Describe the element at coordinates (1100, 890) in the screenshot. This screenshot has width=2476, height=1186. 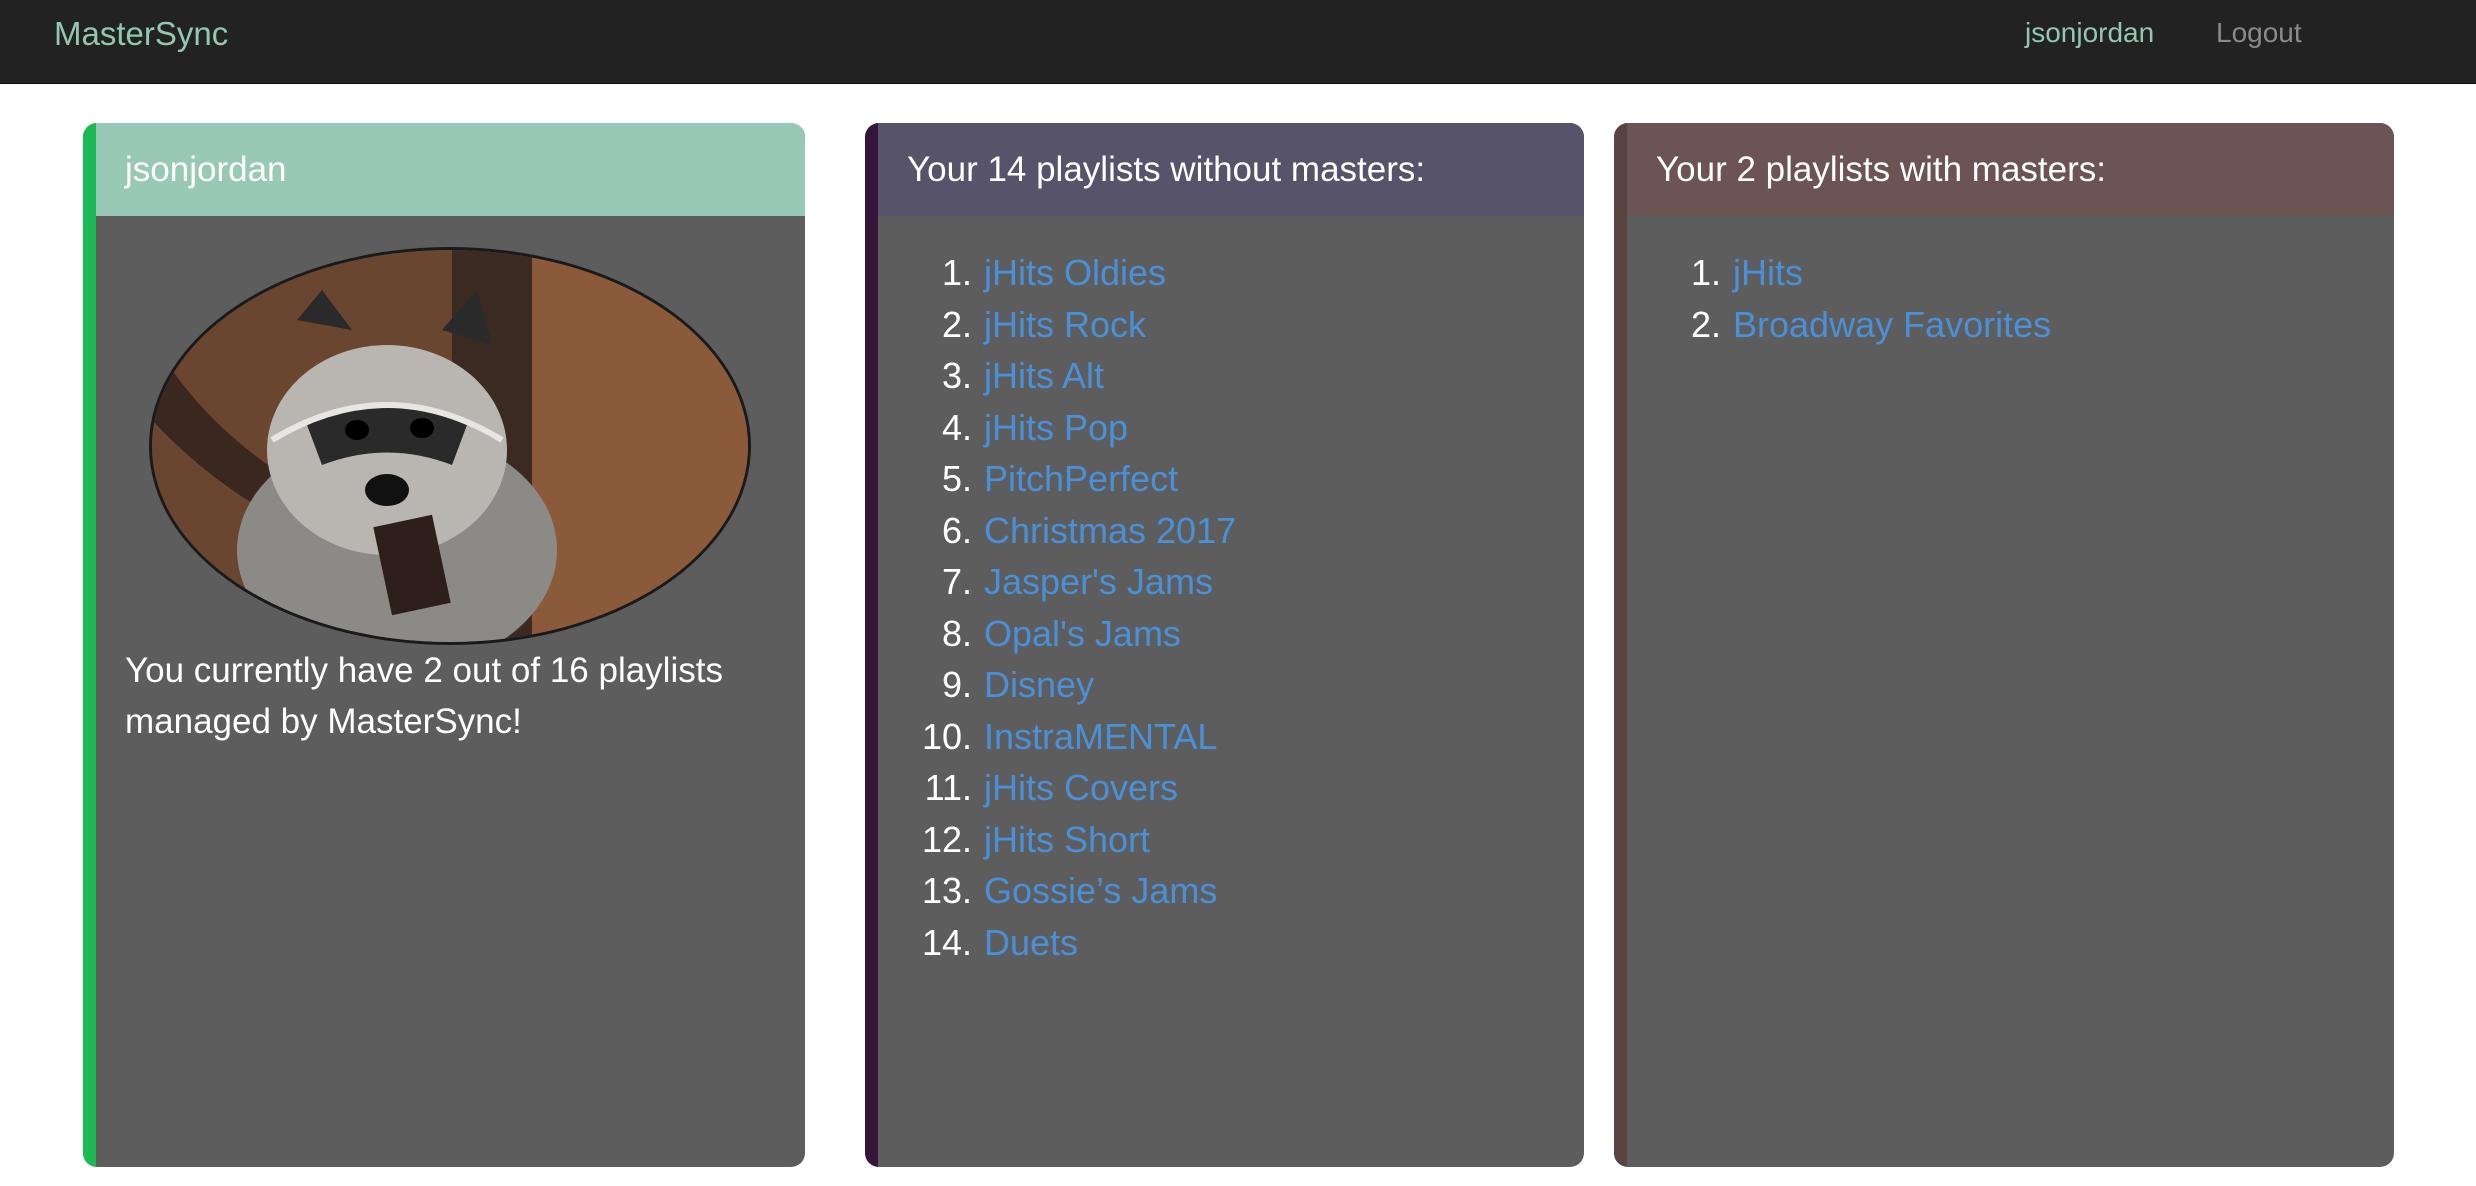
I see `playlist-link: Gossie’s Jams` at that location.